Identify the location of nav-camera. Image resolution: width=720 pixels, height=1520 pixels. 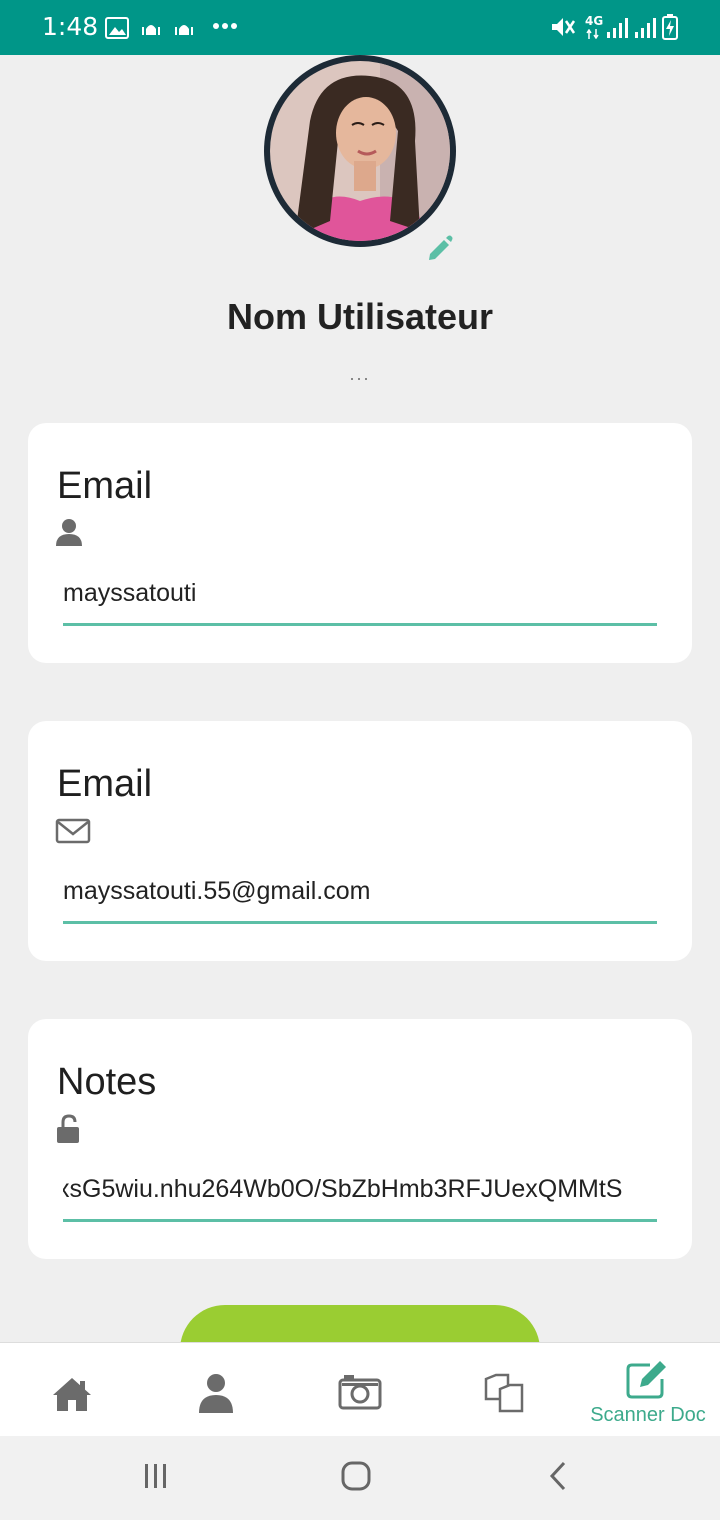
(360, 1390).